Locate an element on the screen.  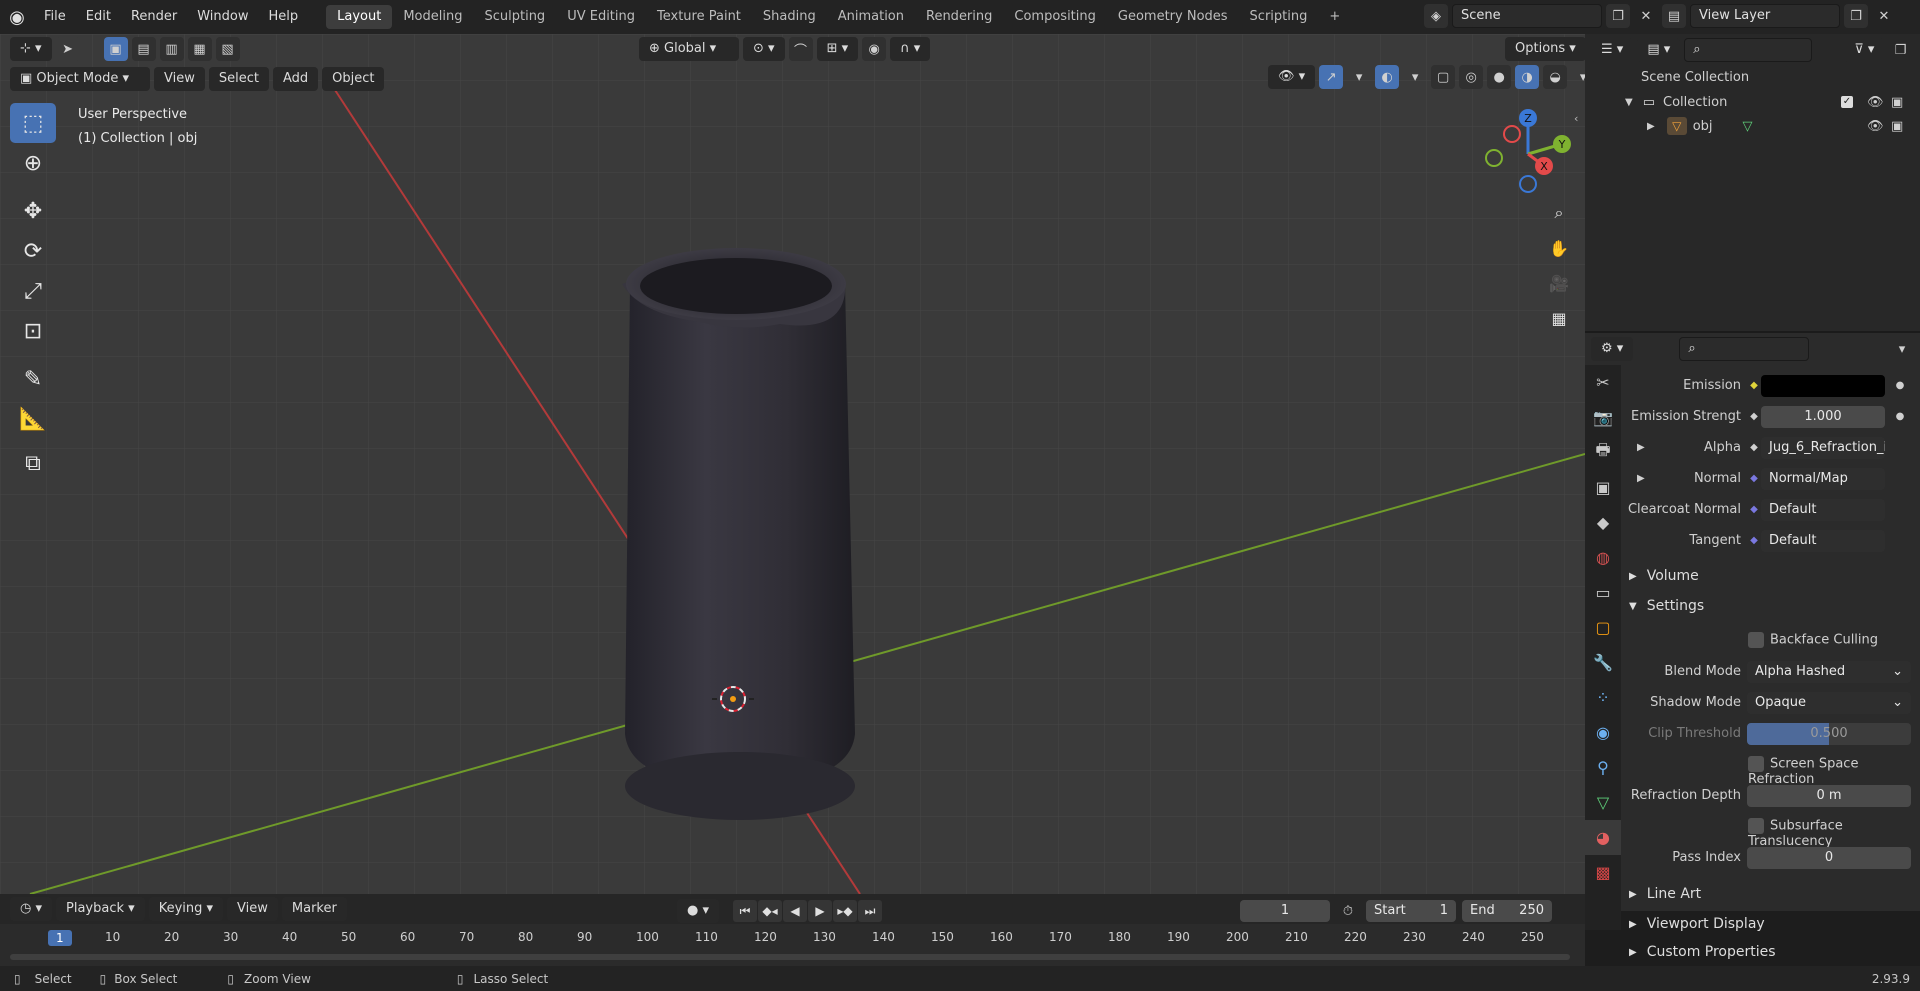
end-frame-field: End 250 is located at coordinates (1507, 911).